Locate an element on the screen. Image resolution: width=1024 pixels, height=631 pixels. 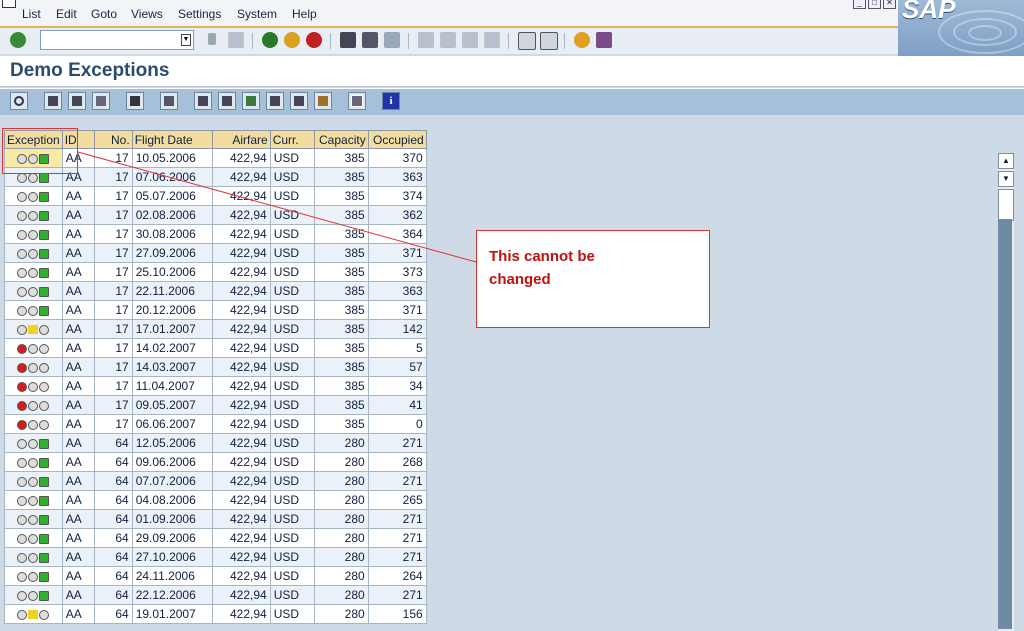
info-icon: i is located at coordinates (391, 101).